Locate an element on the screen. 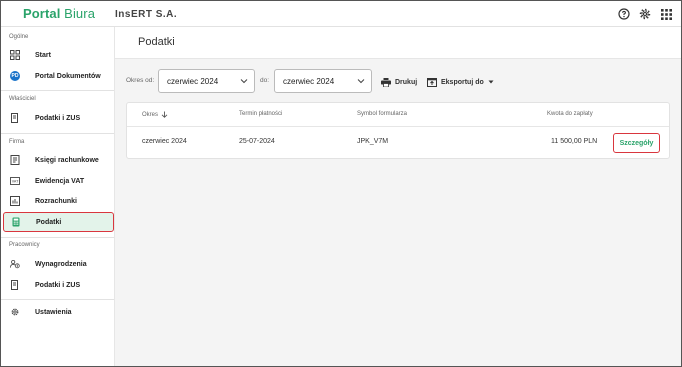  column-header-due-date: Termin płatności is located at coordinates (261, 114).